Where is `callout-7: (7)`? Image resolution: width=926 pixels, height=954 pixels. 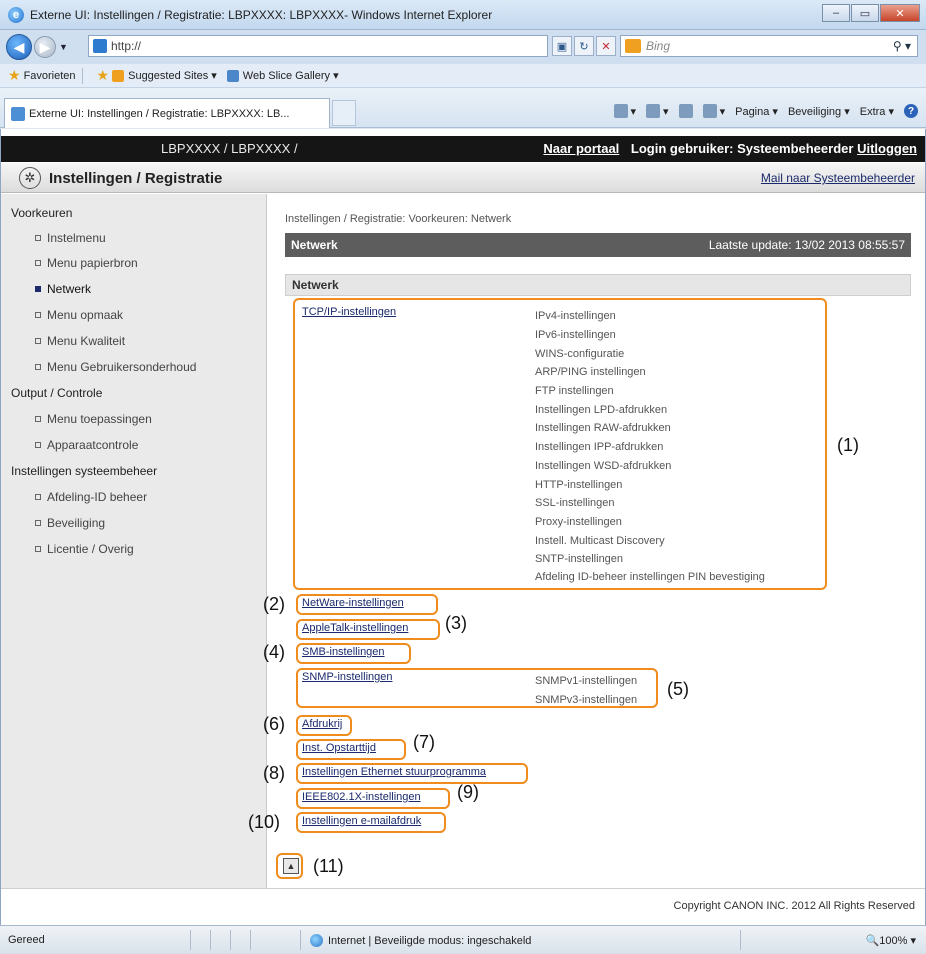
callout-7: (7) is located at coordinates (424, 742).